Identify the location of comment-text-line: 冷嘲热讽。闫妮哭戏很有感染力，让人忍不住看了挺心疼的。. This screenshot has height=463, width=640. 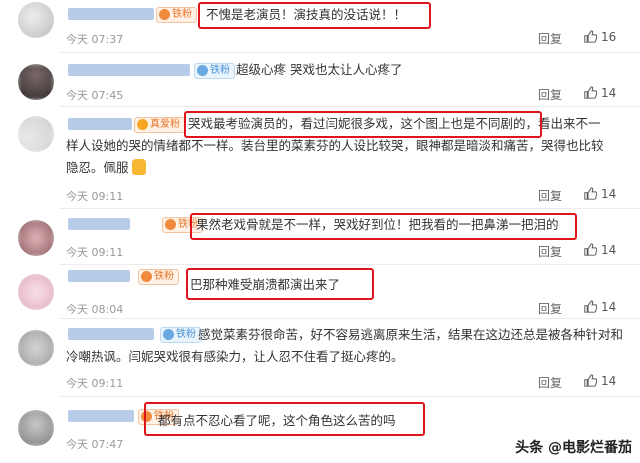
(235, 356).